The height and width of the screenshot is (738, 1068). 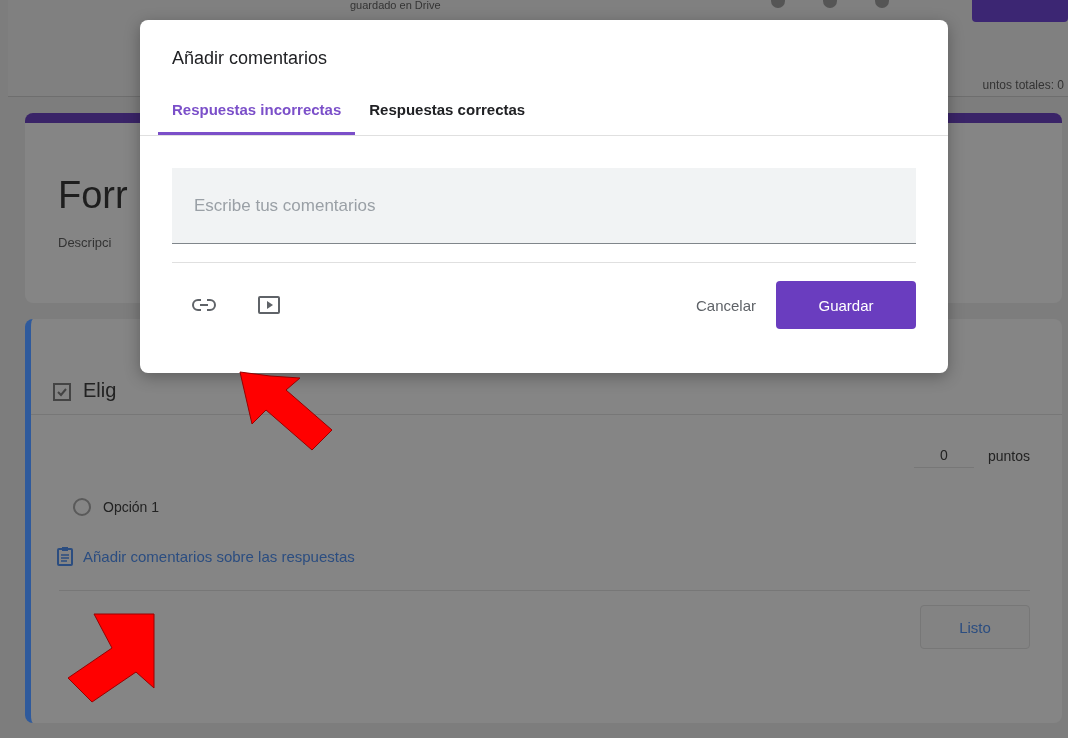 I want to click on option-label: Opción 1, so click(x=131, y=507).